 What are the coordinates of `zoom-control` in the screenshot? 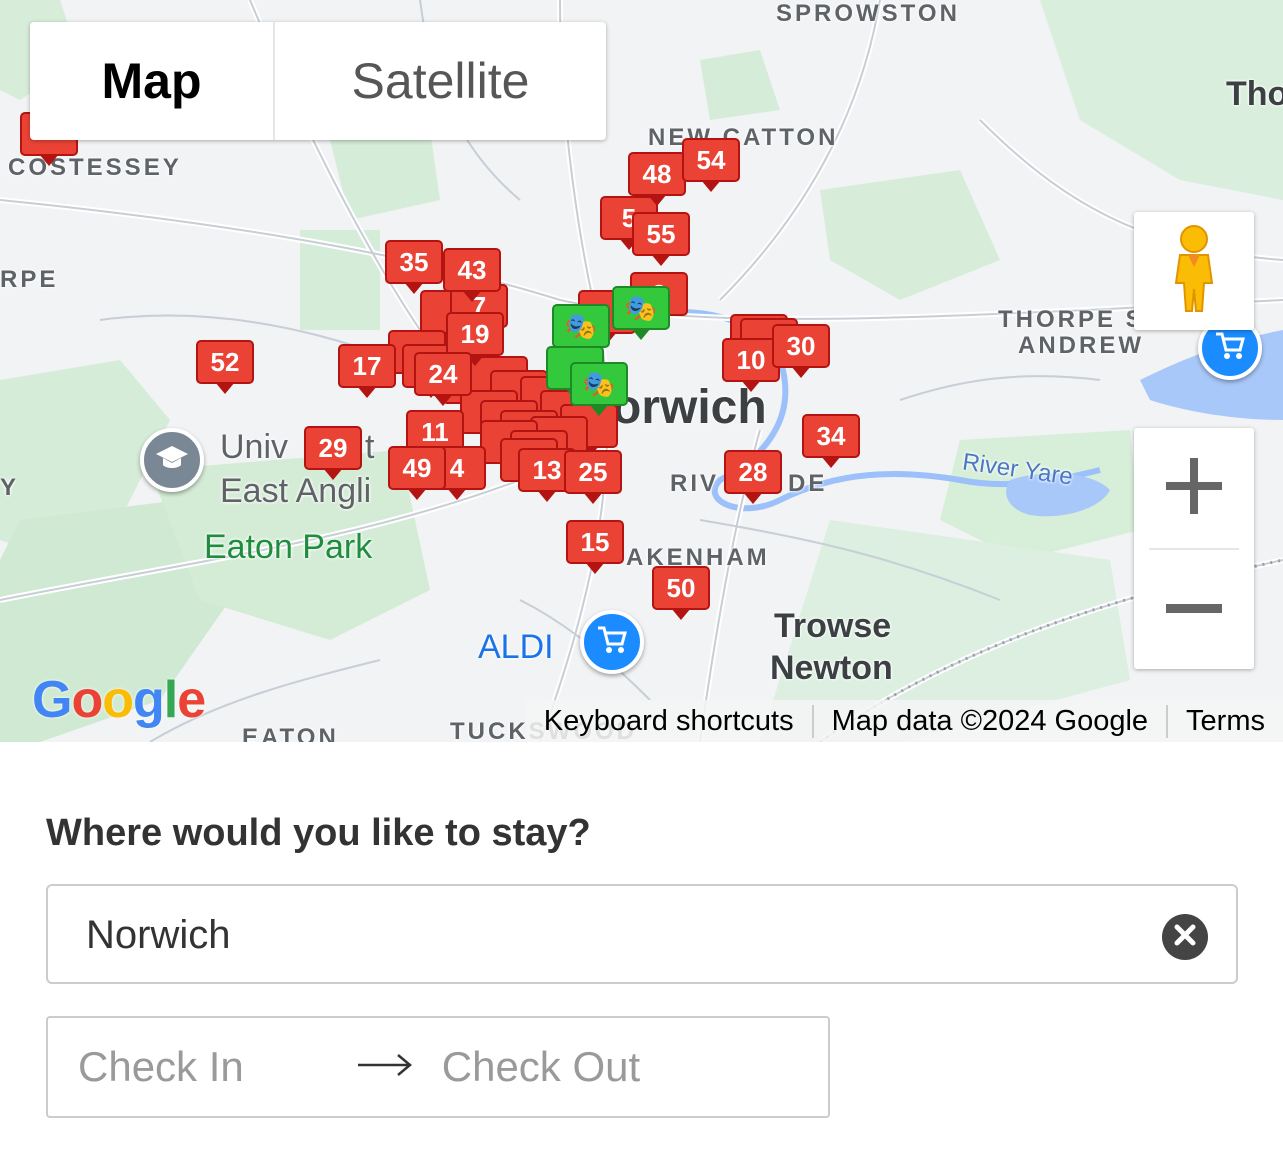 It's located at (1194, 548).